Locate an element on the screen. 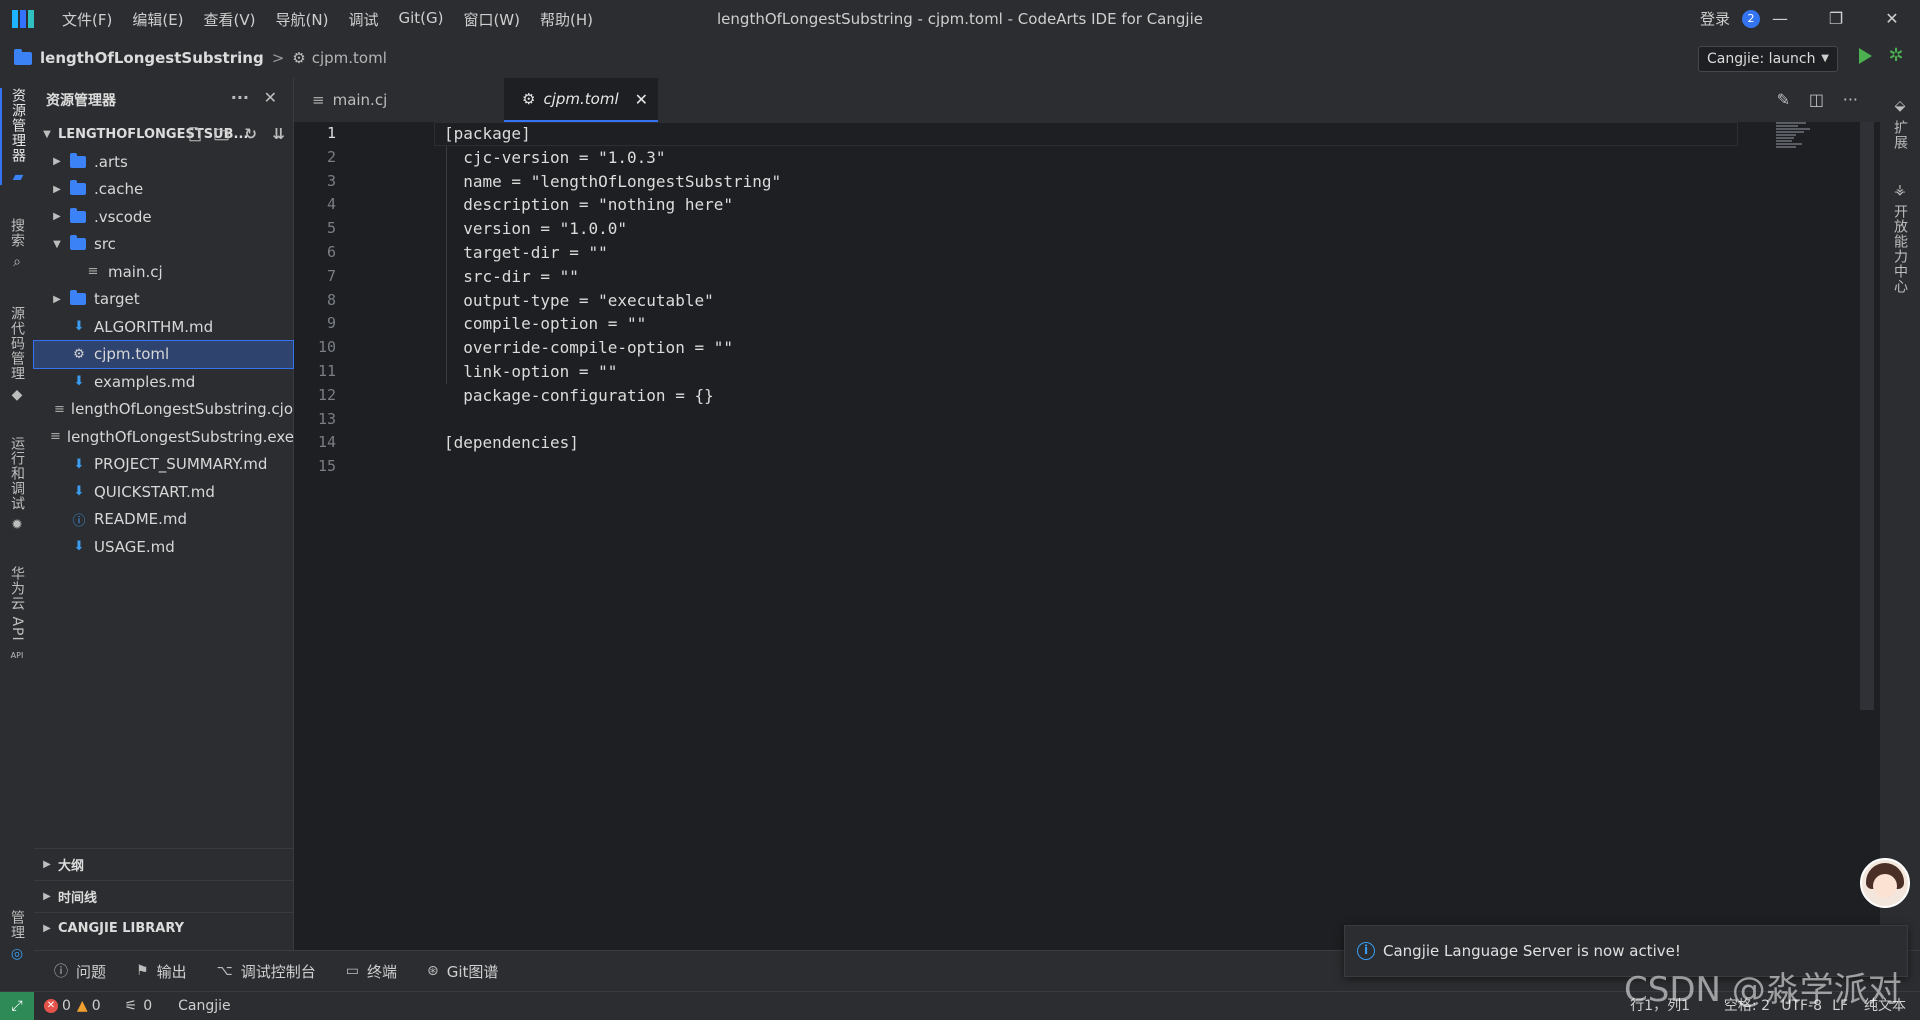 Image resolution: width=1920 pixels, height=1020 pixels. manage-icon: ◎ is located at coordinates (17, 954).